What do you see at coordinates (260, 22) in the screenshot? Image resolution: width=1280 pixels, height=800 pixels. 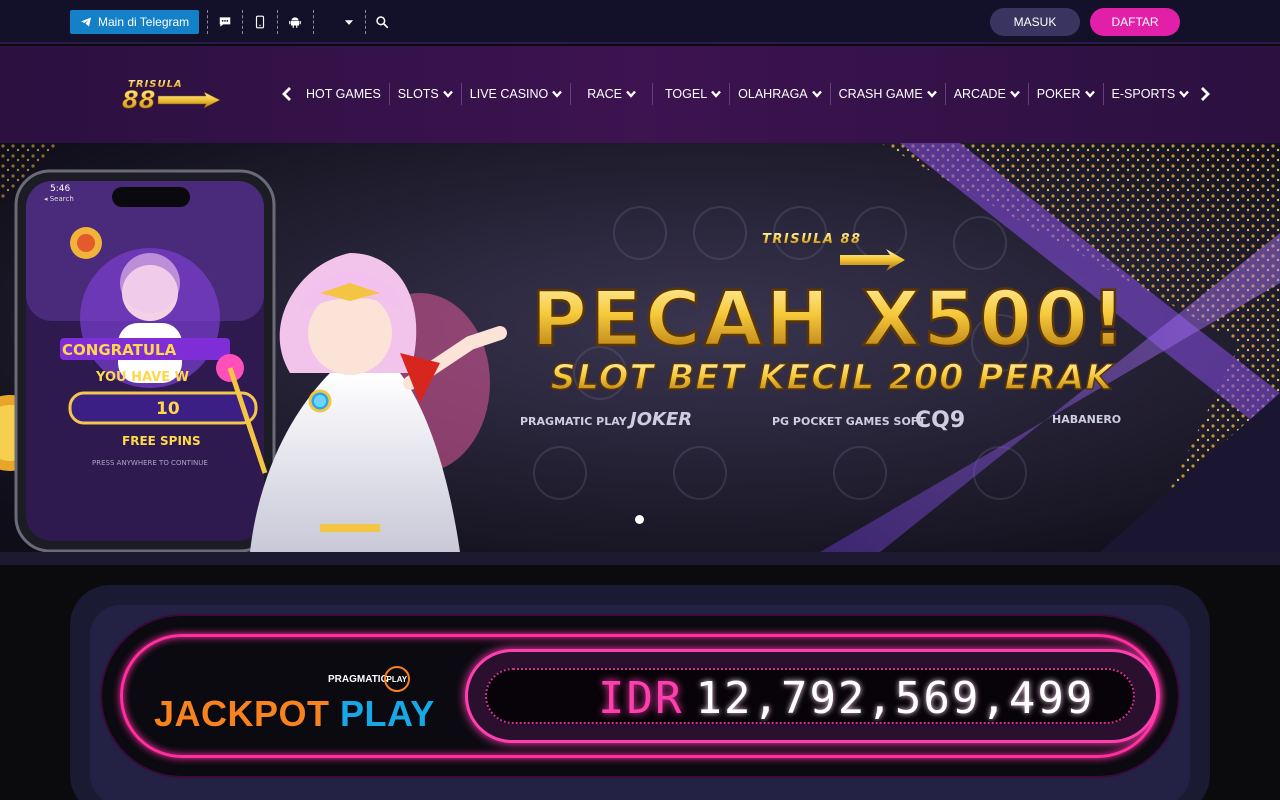 I see `mobile-icon` at bounding box center [260, 22].